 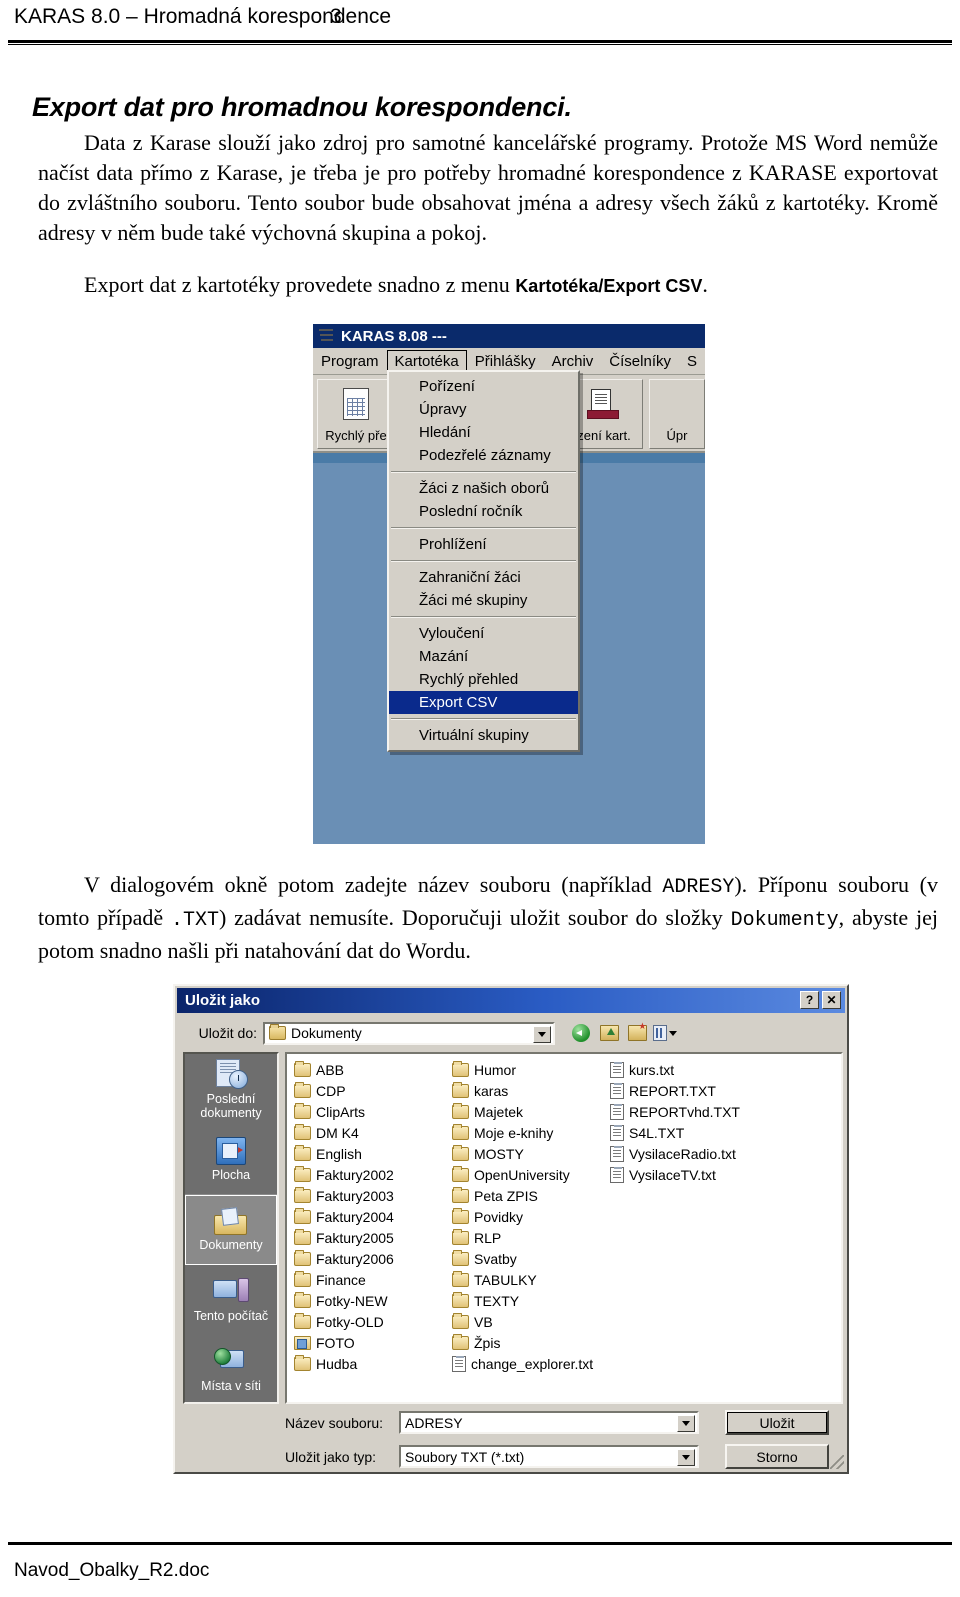 I want to click on dropdown-item-zaci-z-nasich-oboru: Žáci z našich oborů, so click(x=483, y=488).